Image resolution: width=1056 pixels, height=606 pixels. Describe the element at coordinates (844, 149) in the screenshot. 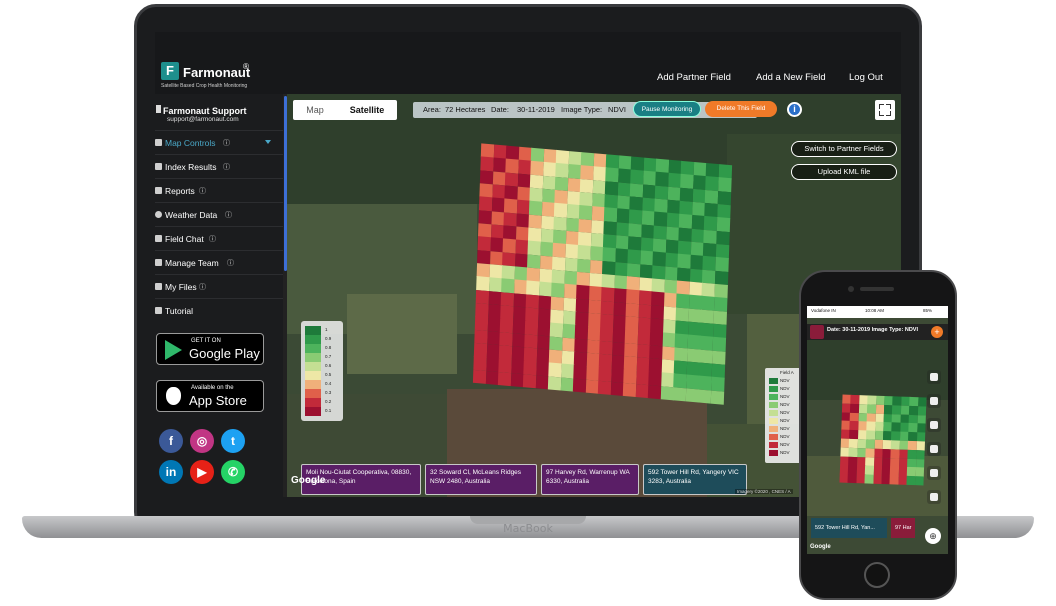

I see `switch-partner-fields-button: Switch to Partner Fields` at that location.